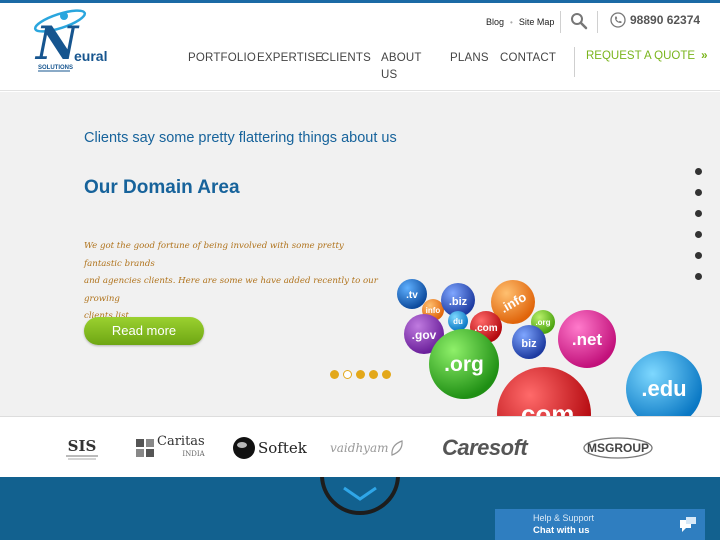  What do you see at coordinates (561, 530) in the screenshot?
I see `chat-with-us-label: Chat with us` at bounding box center [561, 530].